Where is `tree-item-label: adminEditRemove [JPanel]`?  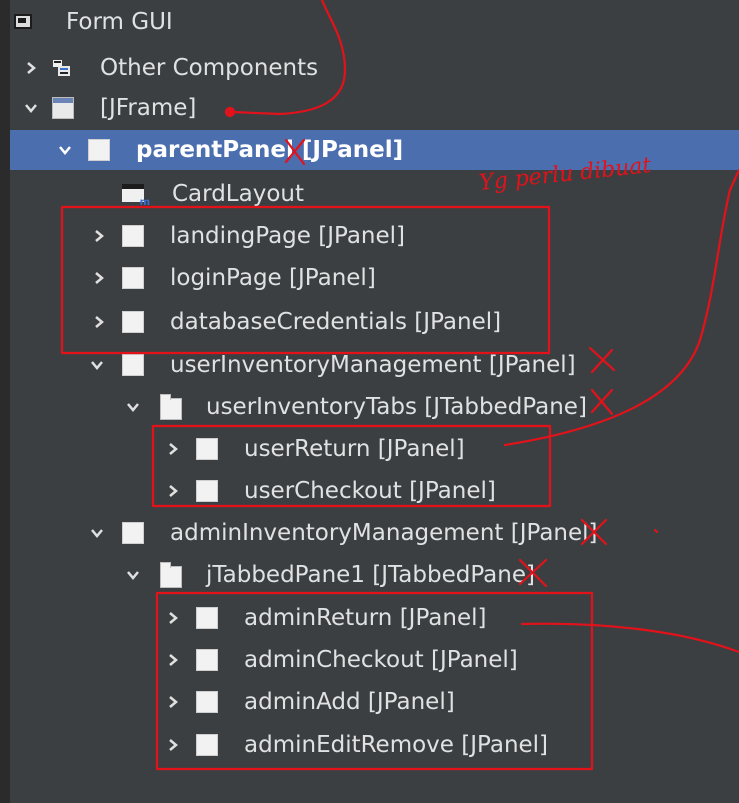
tree-item-label: adminEditRemove [JPanel] is located at coordinates (396, 745).